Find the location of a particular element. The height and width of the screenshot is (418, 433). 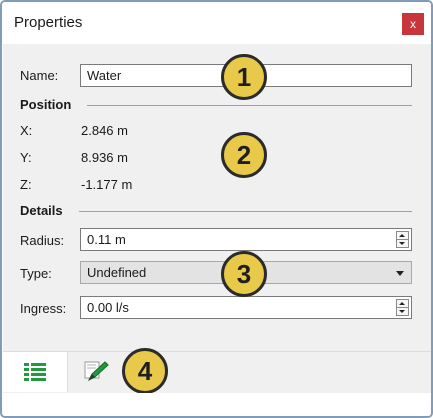

panel-tab-bar is located at coordinates (217, 372).